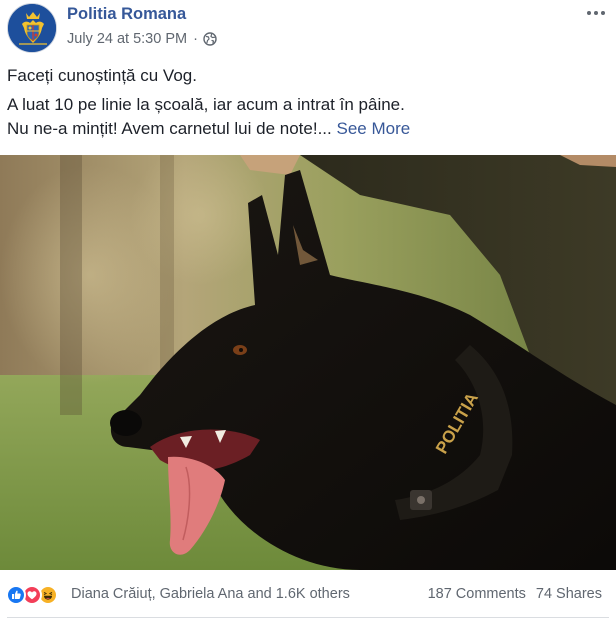 This screenshot has height=621, width=616. What do you see at coordinates (102, 75) in the screenshot?
I see `post-text-line-1: Faceți cunoștință cu Vog.` at bounding box center [102, 75].